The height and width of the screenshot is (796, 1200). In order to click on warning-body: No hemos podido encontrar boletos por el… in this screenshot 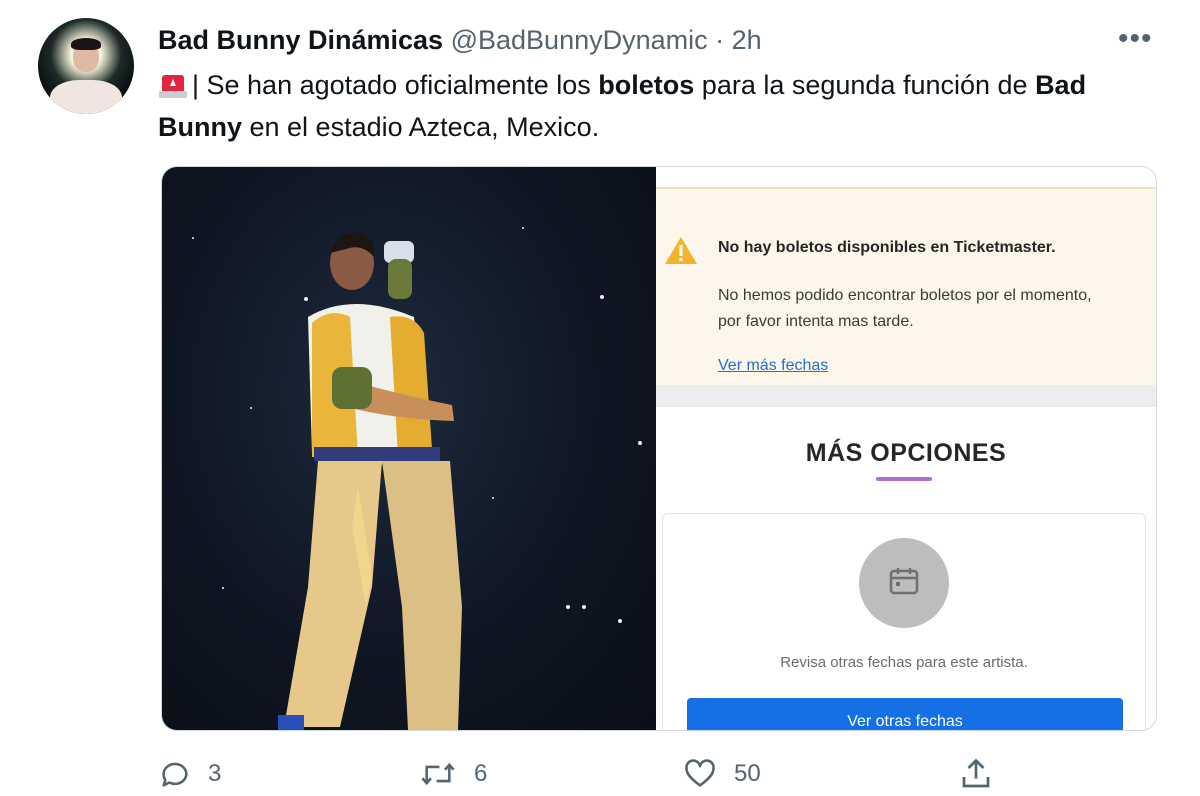, I will do `click(905, 308)`.